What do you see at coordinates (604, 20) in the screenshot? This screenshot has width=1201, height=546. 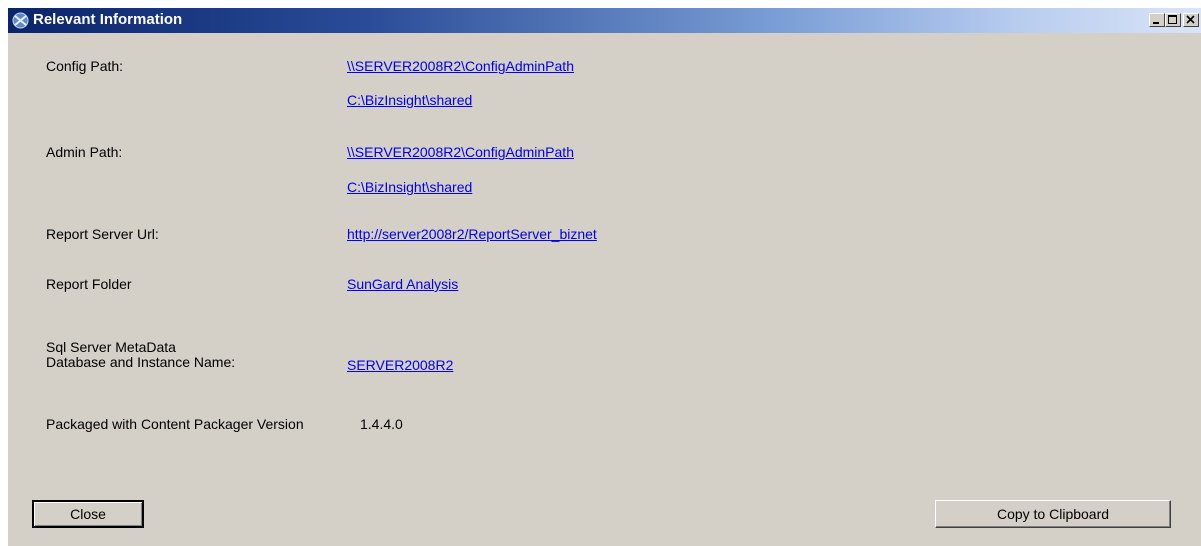 I see `title-bar: Relevant Information` at bounding box center [604, 20].